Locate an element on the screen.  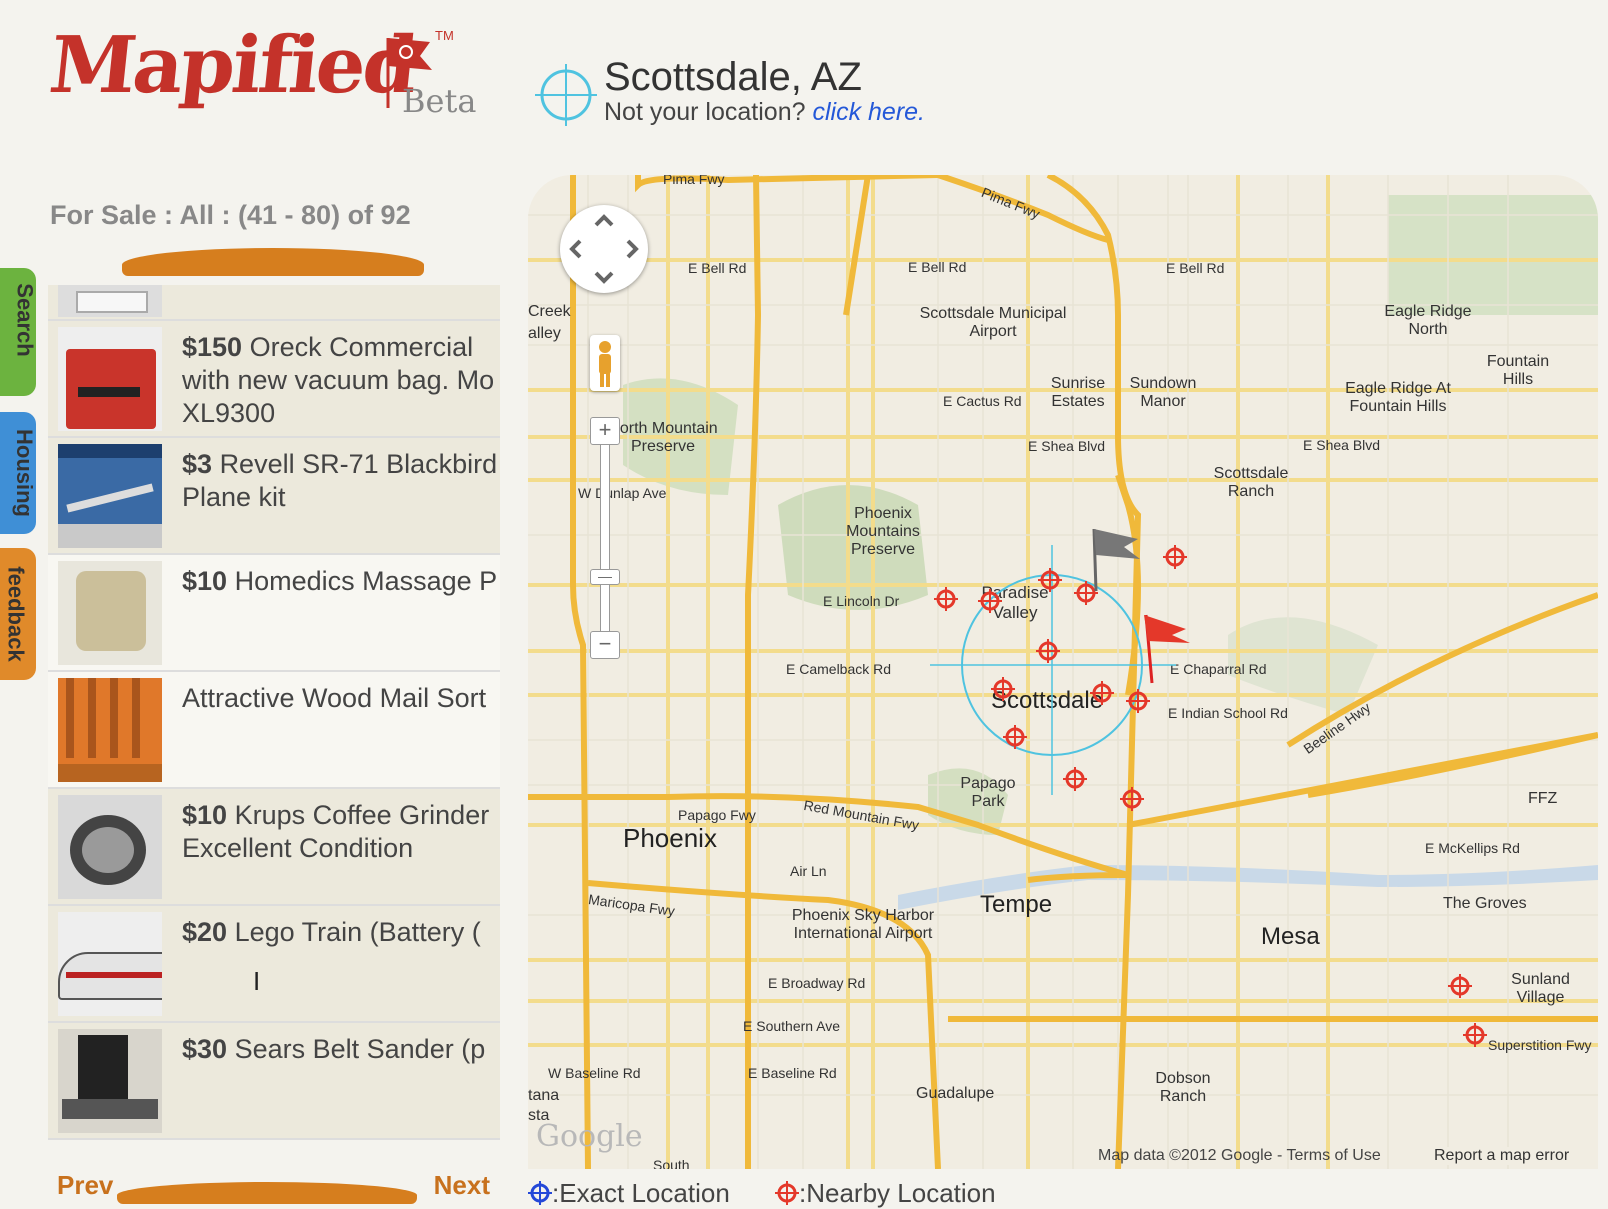
gray-flag-icon is located at coordinates (1116, 560).